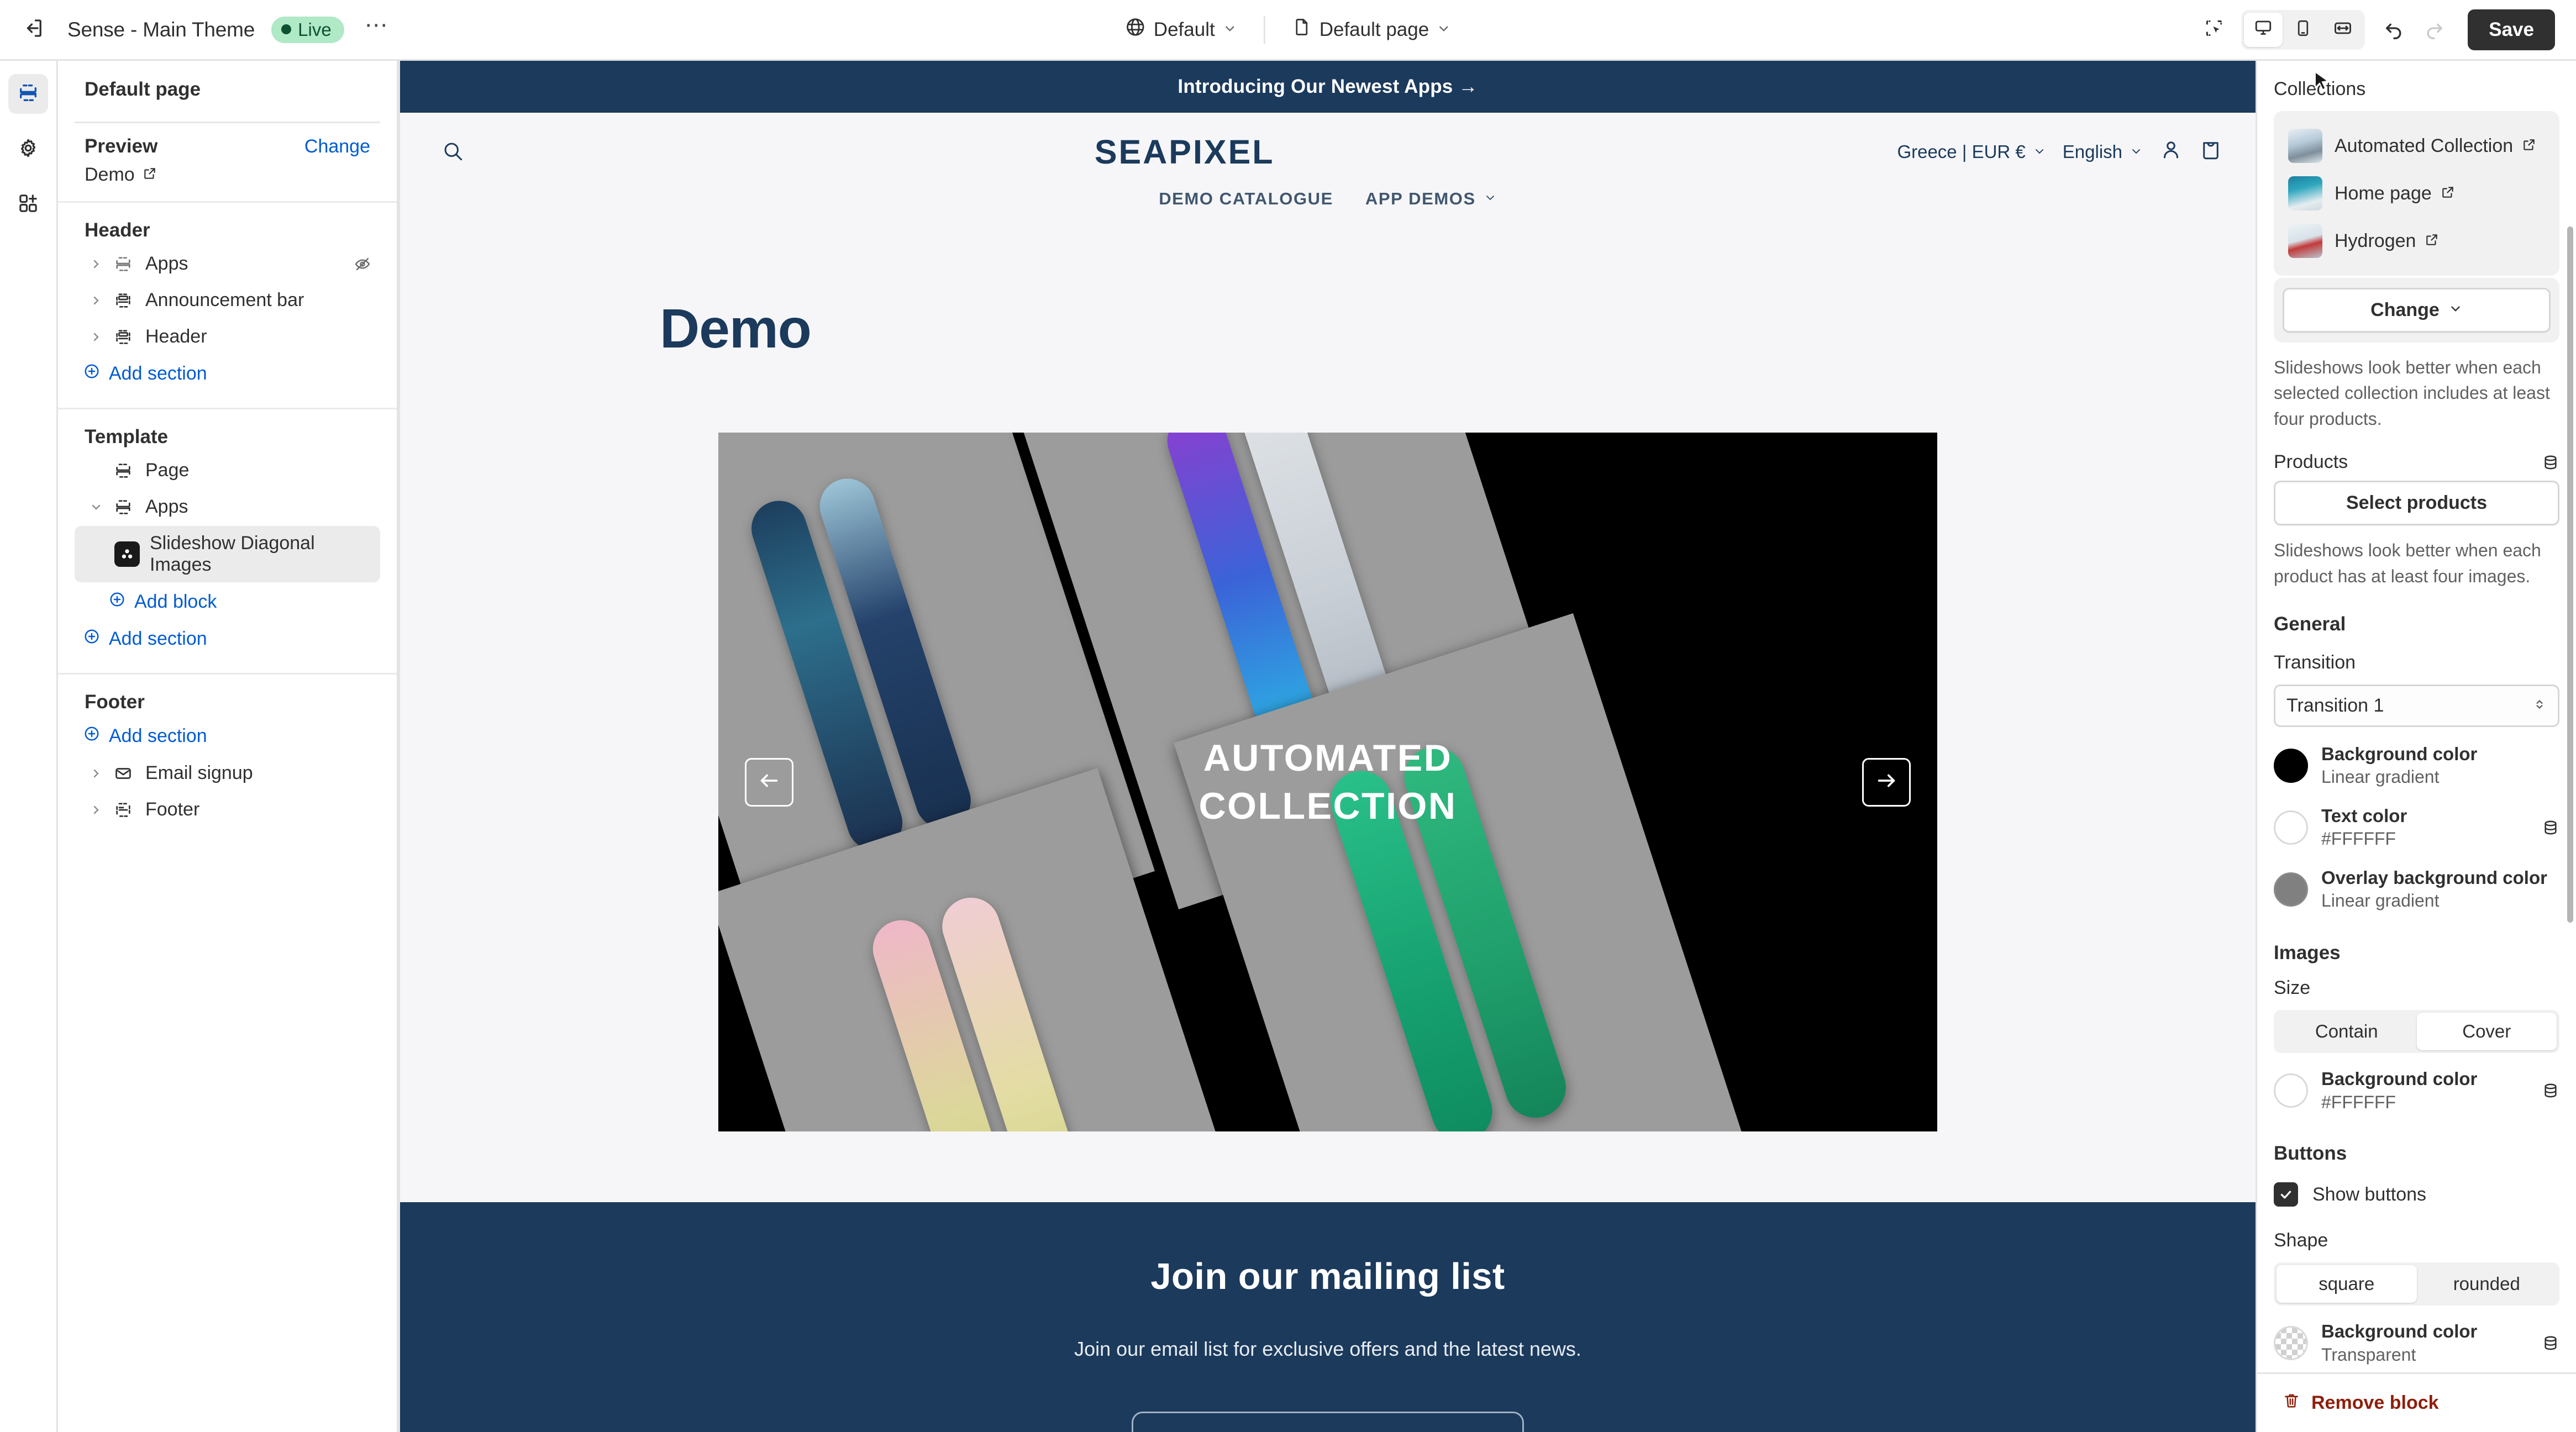 The height and width of the screenshot is (1432, 2576). I want to click on announcement-bar: Introducing Our Newest Apps →, so click(1328, 87).